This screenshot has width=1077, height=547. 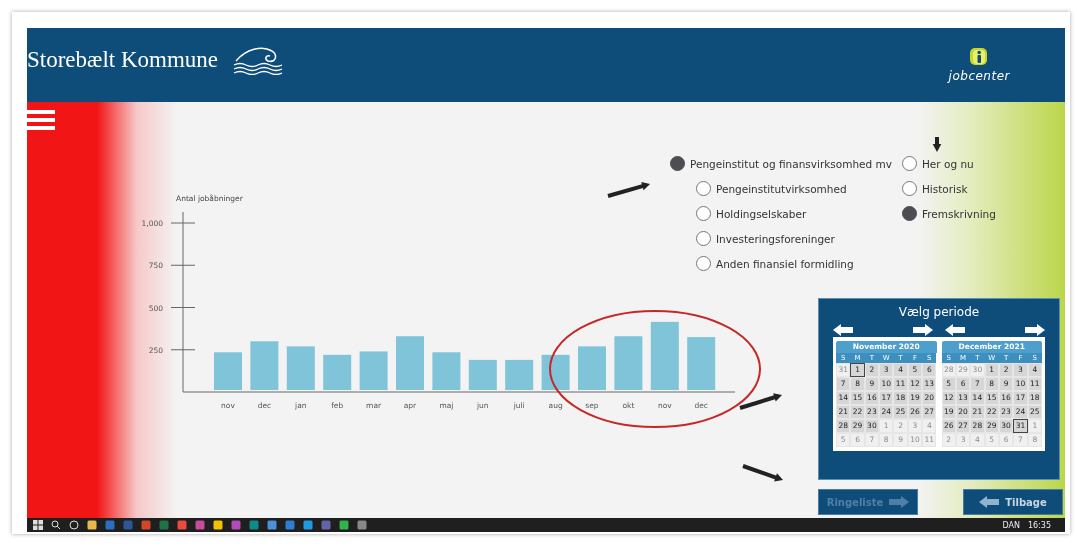 What do you see at coordinates (979, 76) in the screenshot?
I see `logo-text: jobcenter` at bounding box center [979, 76].